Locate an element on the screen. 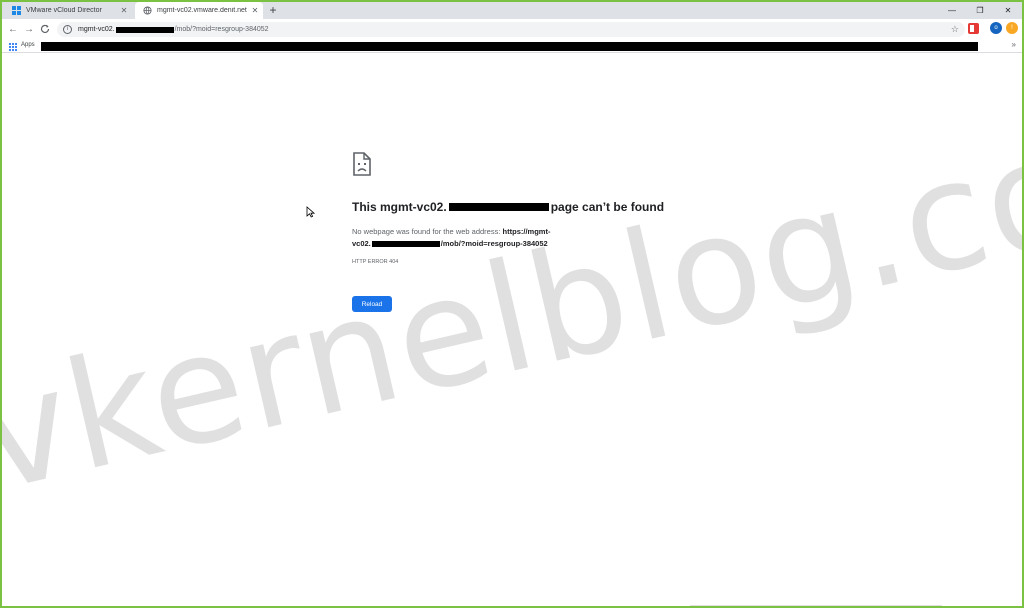  reload-button is located at coordinates (45, 29).